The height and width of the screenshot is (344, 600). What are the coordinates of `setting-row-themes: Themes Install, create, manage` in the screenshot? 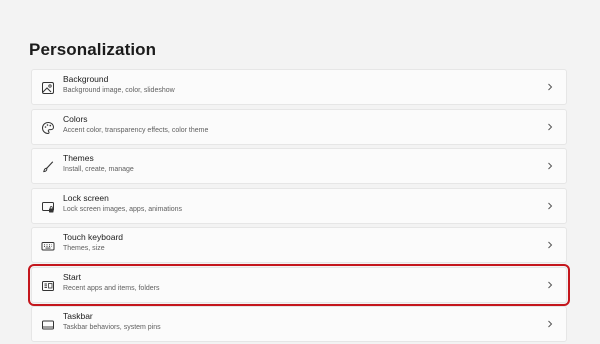 It's located at (299, 166).